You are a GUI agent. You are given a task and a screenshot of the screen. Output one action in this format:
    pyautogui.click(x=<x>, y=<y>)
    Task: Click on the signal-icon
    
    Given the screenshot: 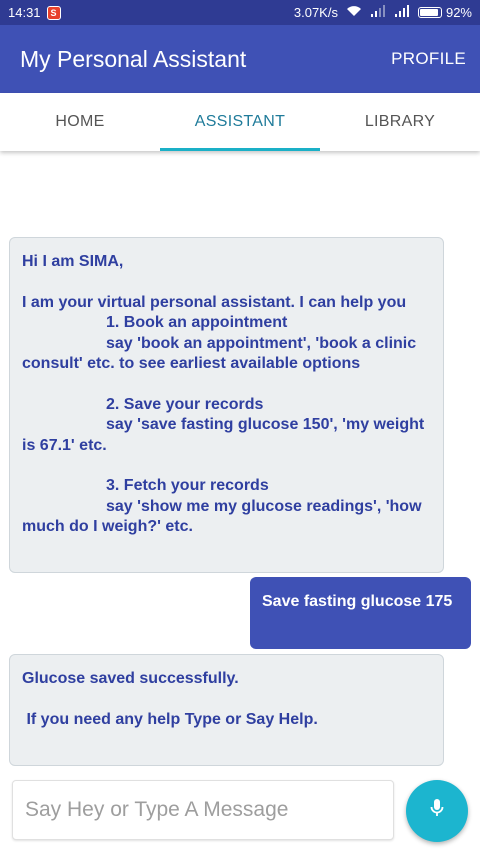 What is the action you would take?
    pyautogui.click(x=378, y=12)
    